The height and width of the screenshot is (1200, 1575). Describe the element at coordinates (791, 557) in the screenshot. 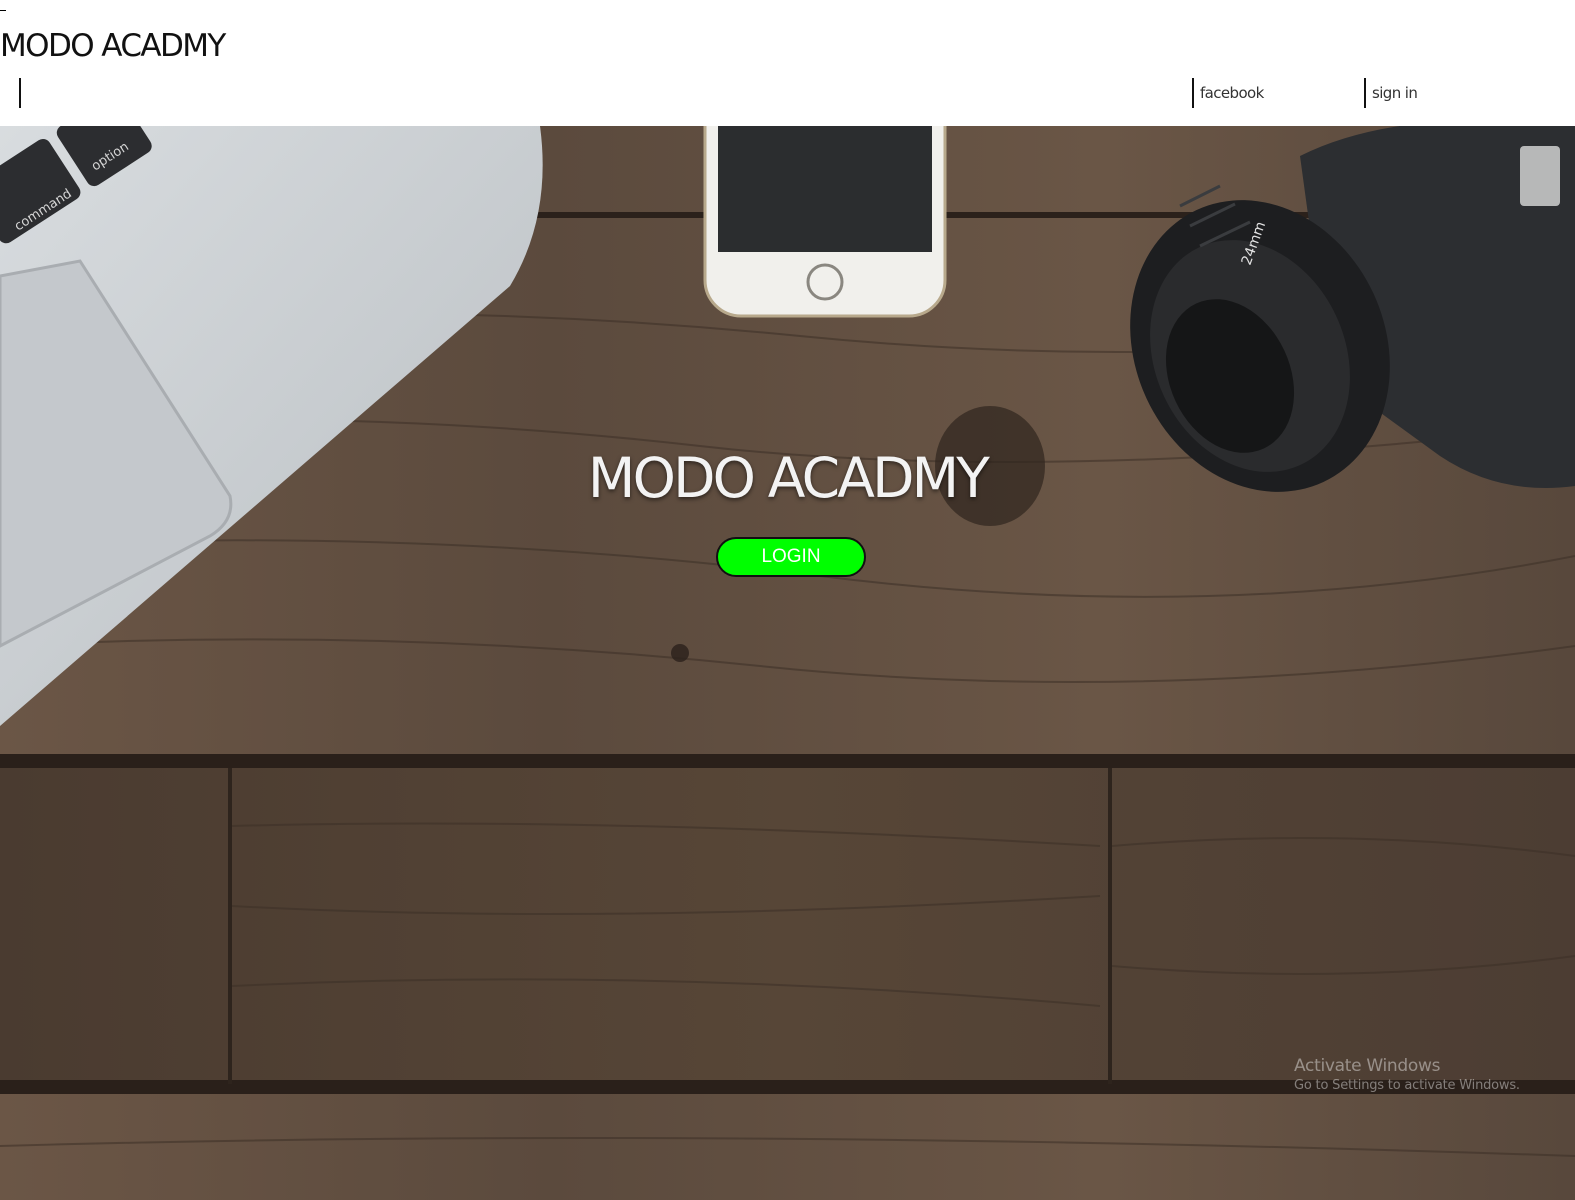

I see `login-button: LOGIN` at that location.